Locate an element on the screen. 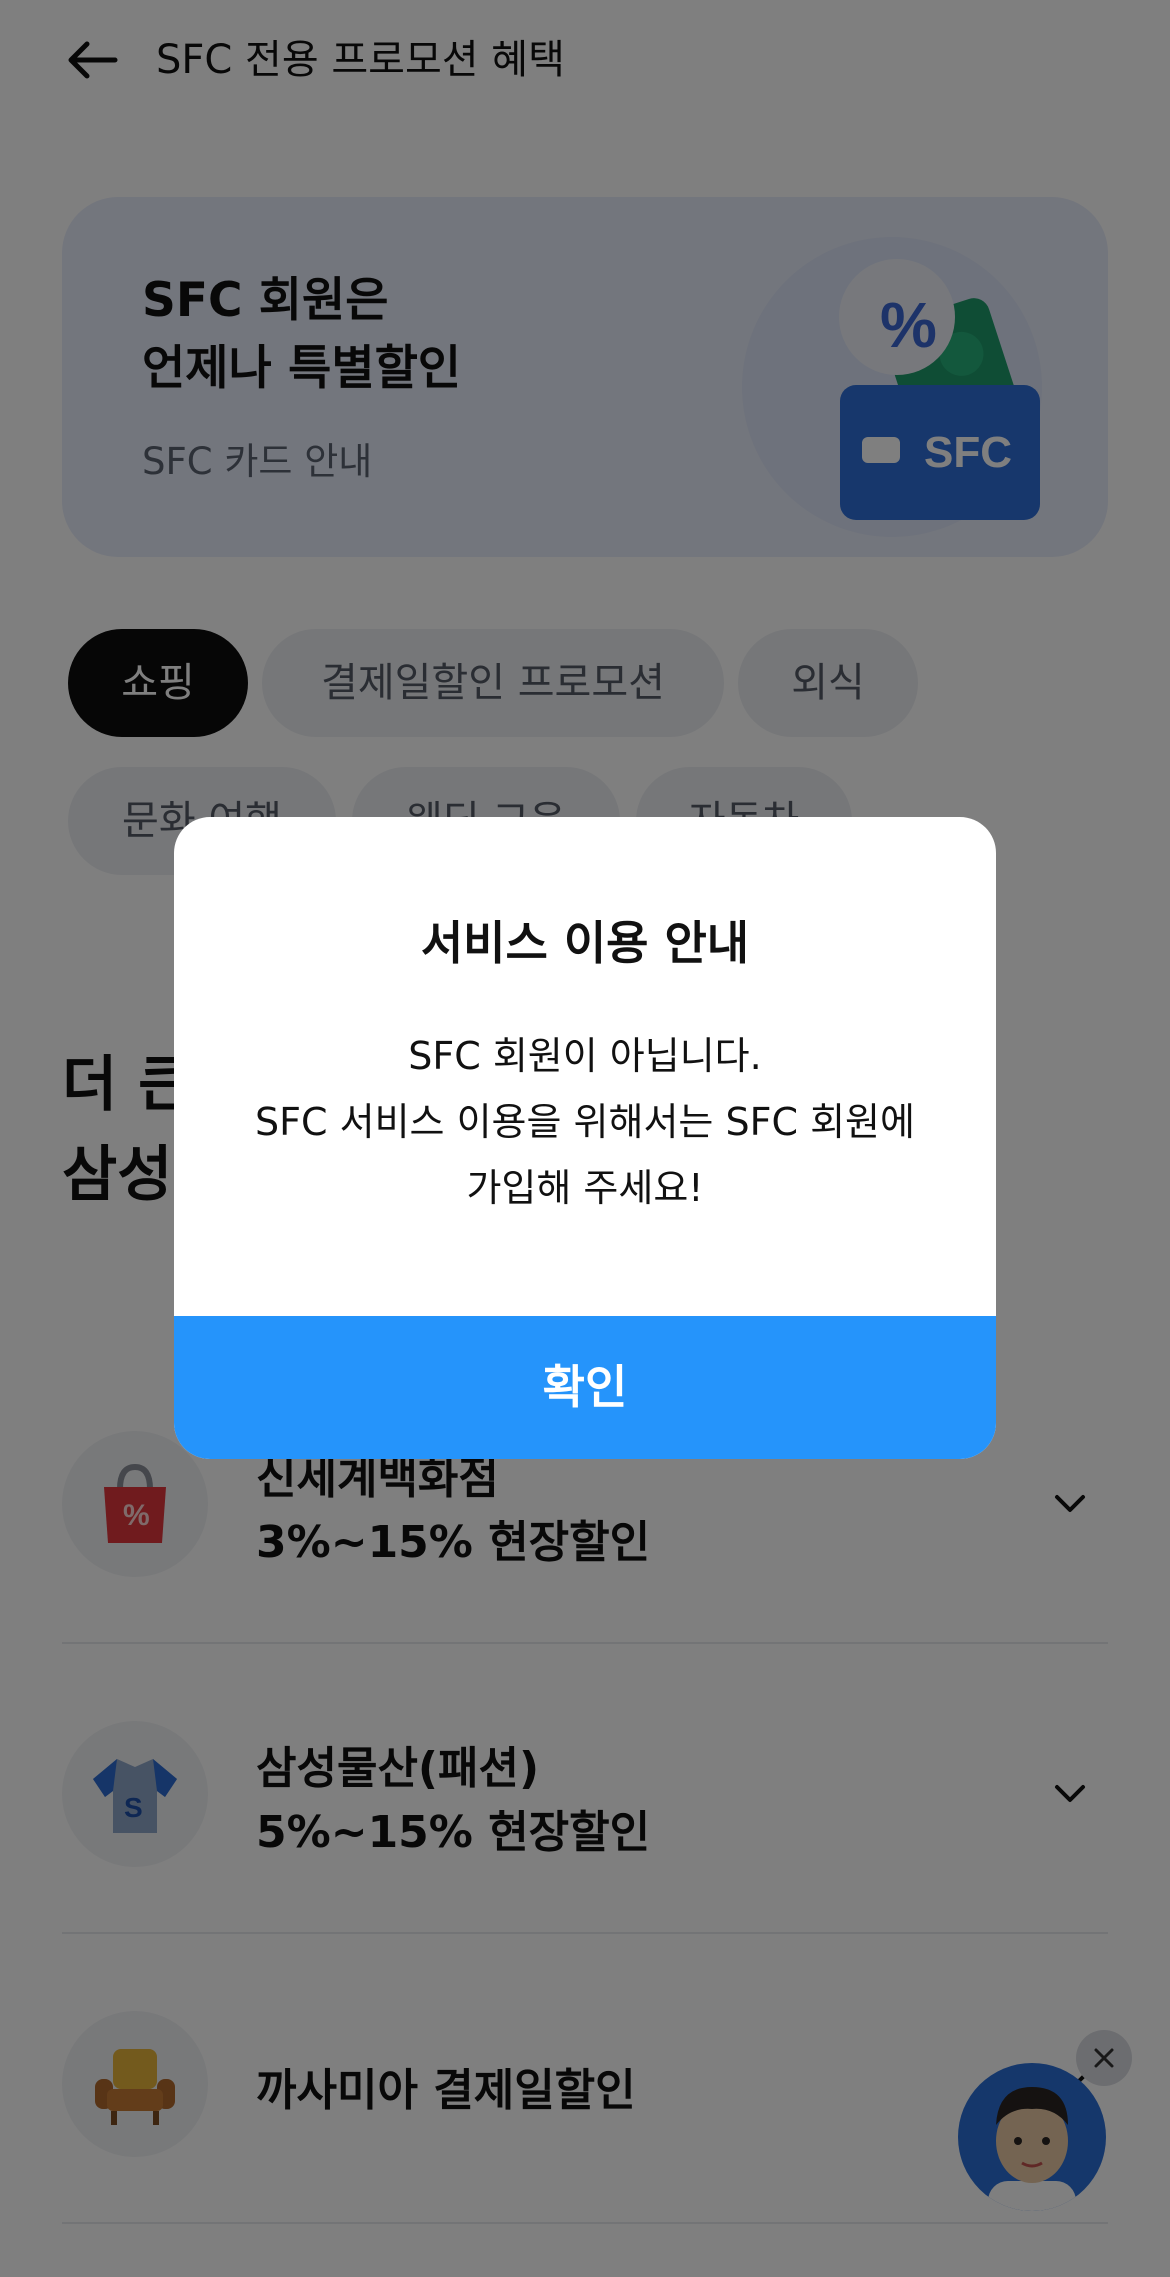 This screenshot has width=1170, height=2277. dialog-message-line: SFC 회원이 아닙니다. is located at coordinates (585, 1056).